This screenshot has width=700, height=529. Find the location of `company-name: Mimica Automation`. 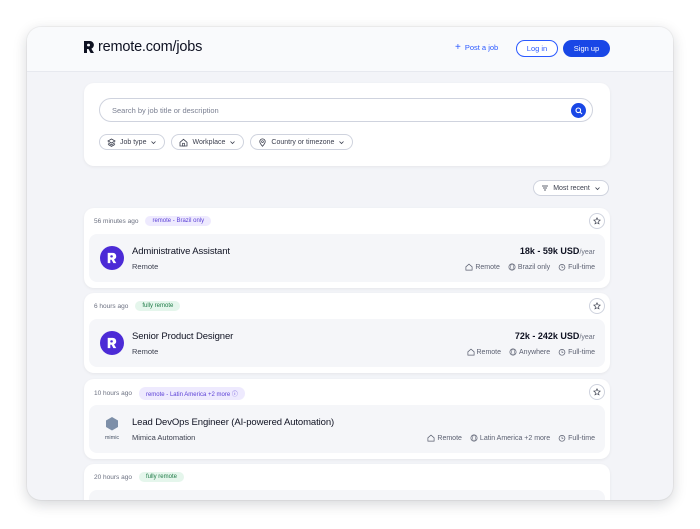

company-name: Mimica Automation is located at coordinates (164, 437).